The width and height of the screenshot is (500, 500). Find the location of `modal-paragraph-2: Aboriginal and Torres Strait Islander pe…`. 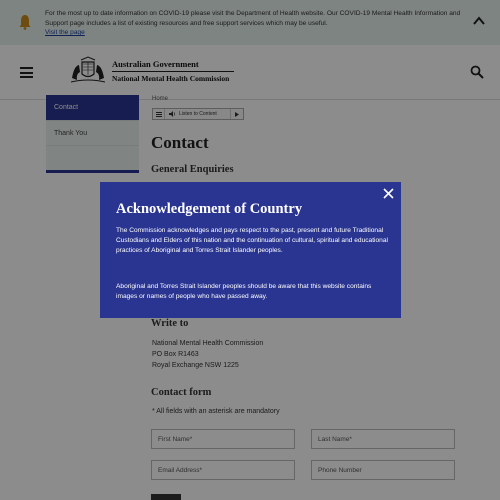

modal-paragraph-2: Aboriginal and Torres Strait Islander pe… is located at coordinates (244, 292).